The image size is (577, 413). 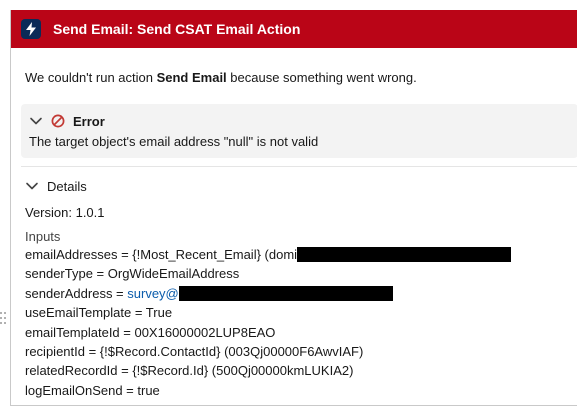 What do you see at coordinates (3, 319) in the screenshot?
I see `drag-handle-icon` at bounding box center [3, 319].